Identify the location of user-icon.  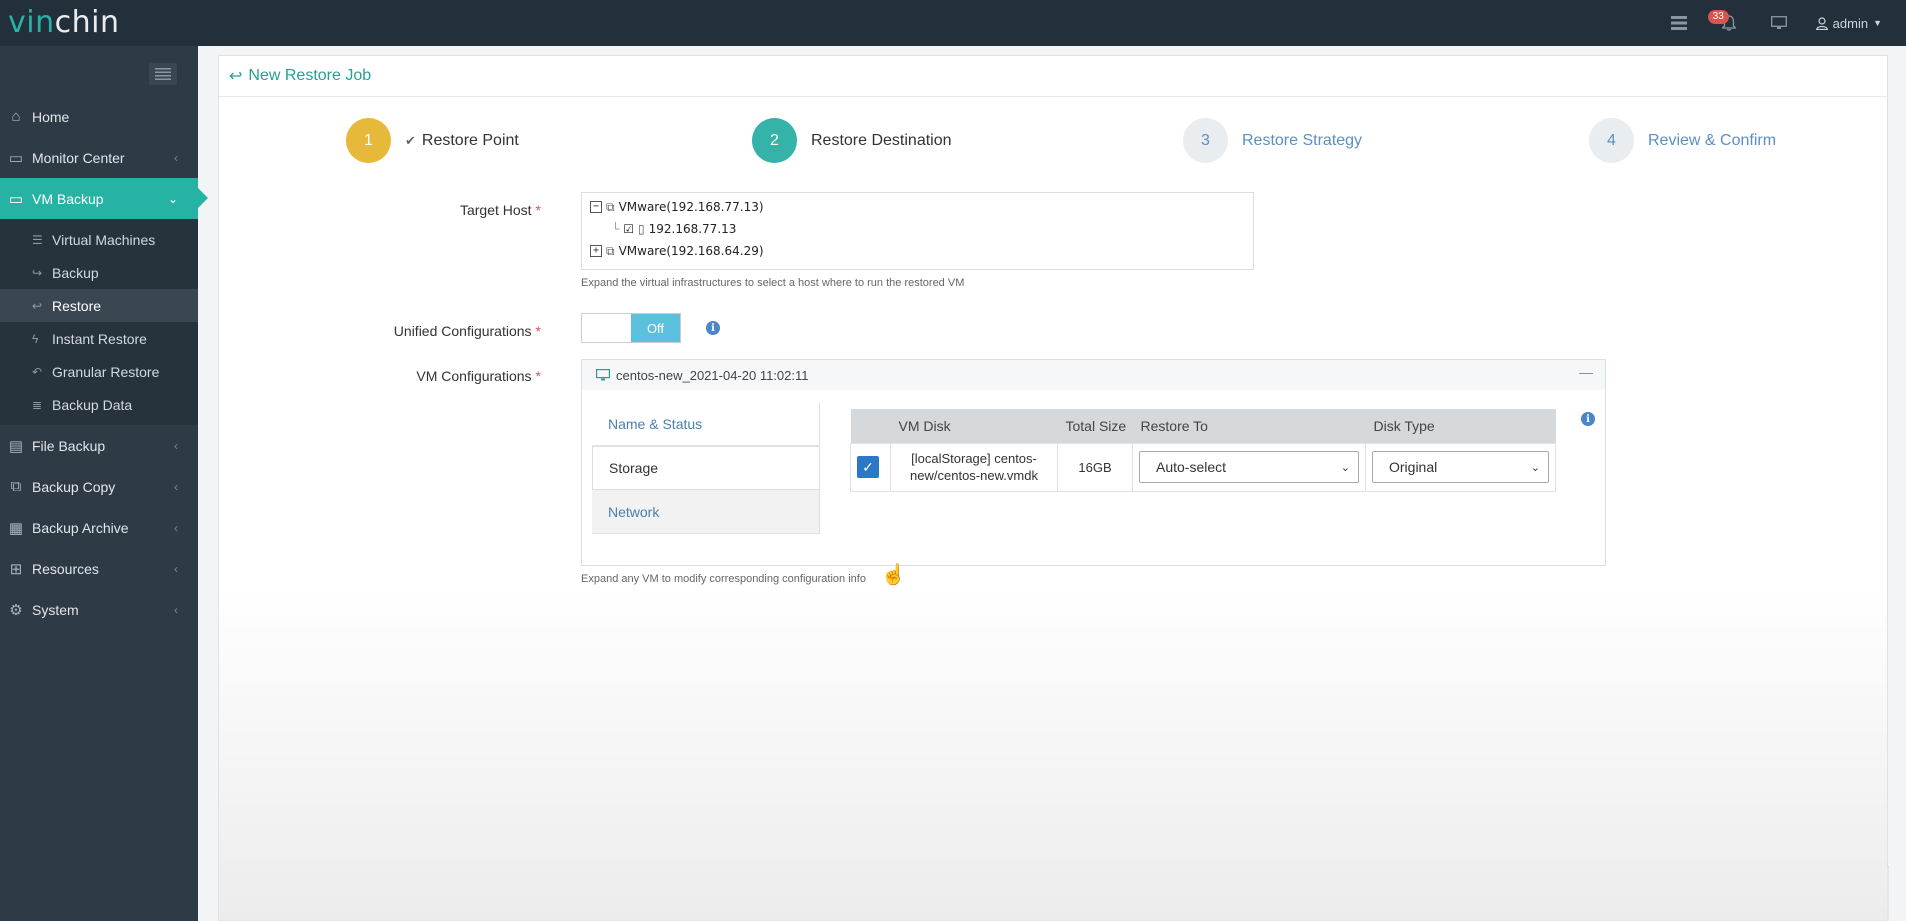
(1821, 23).